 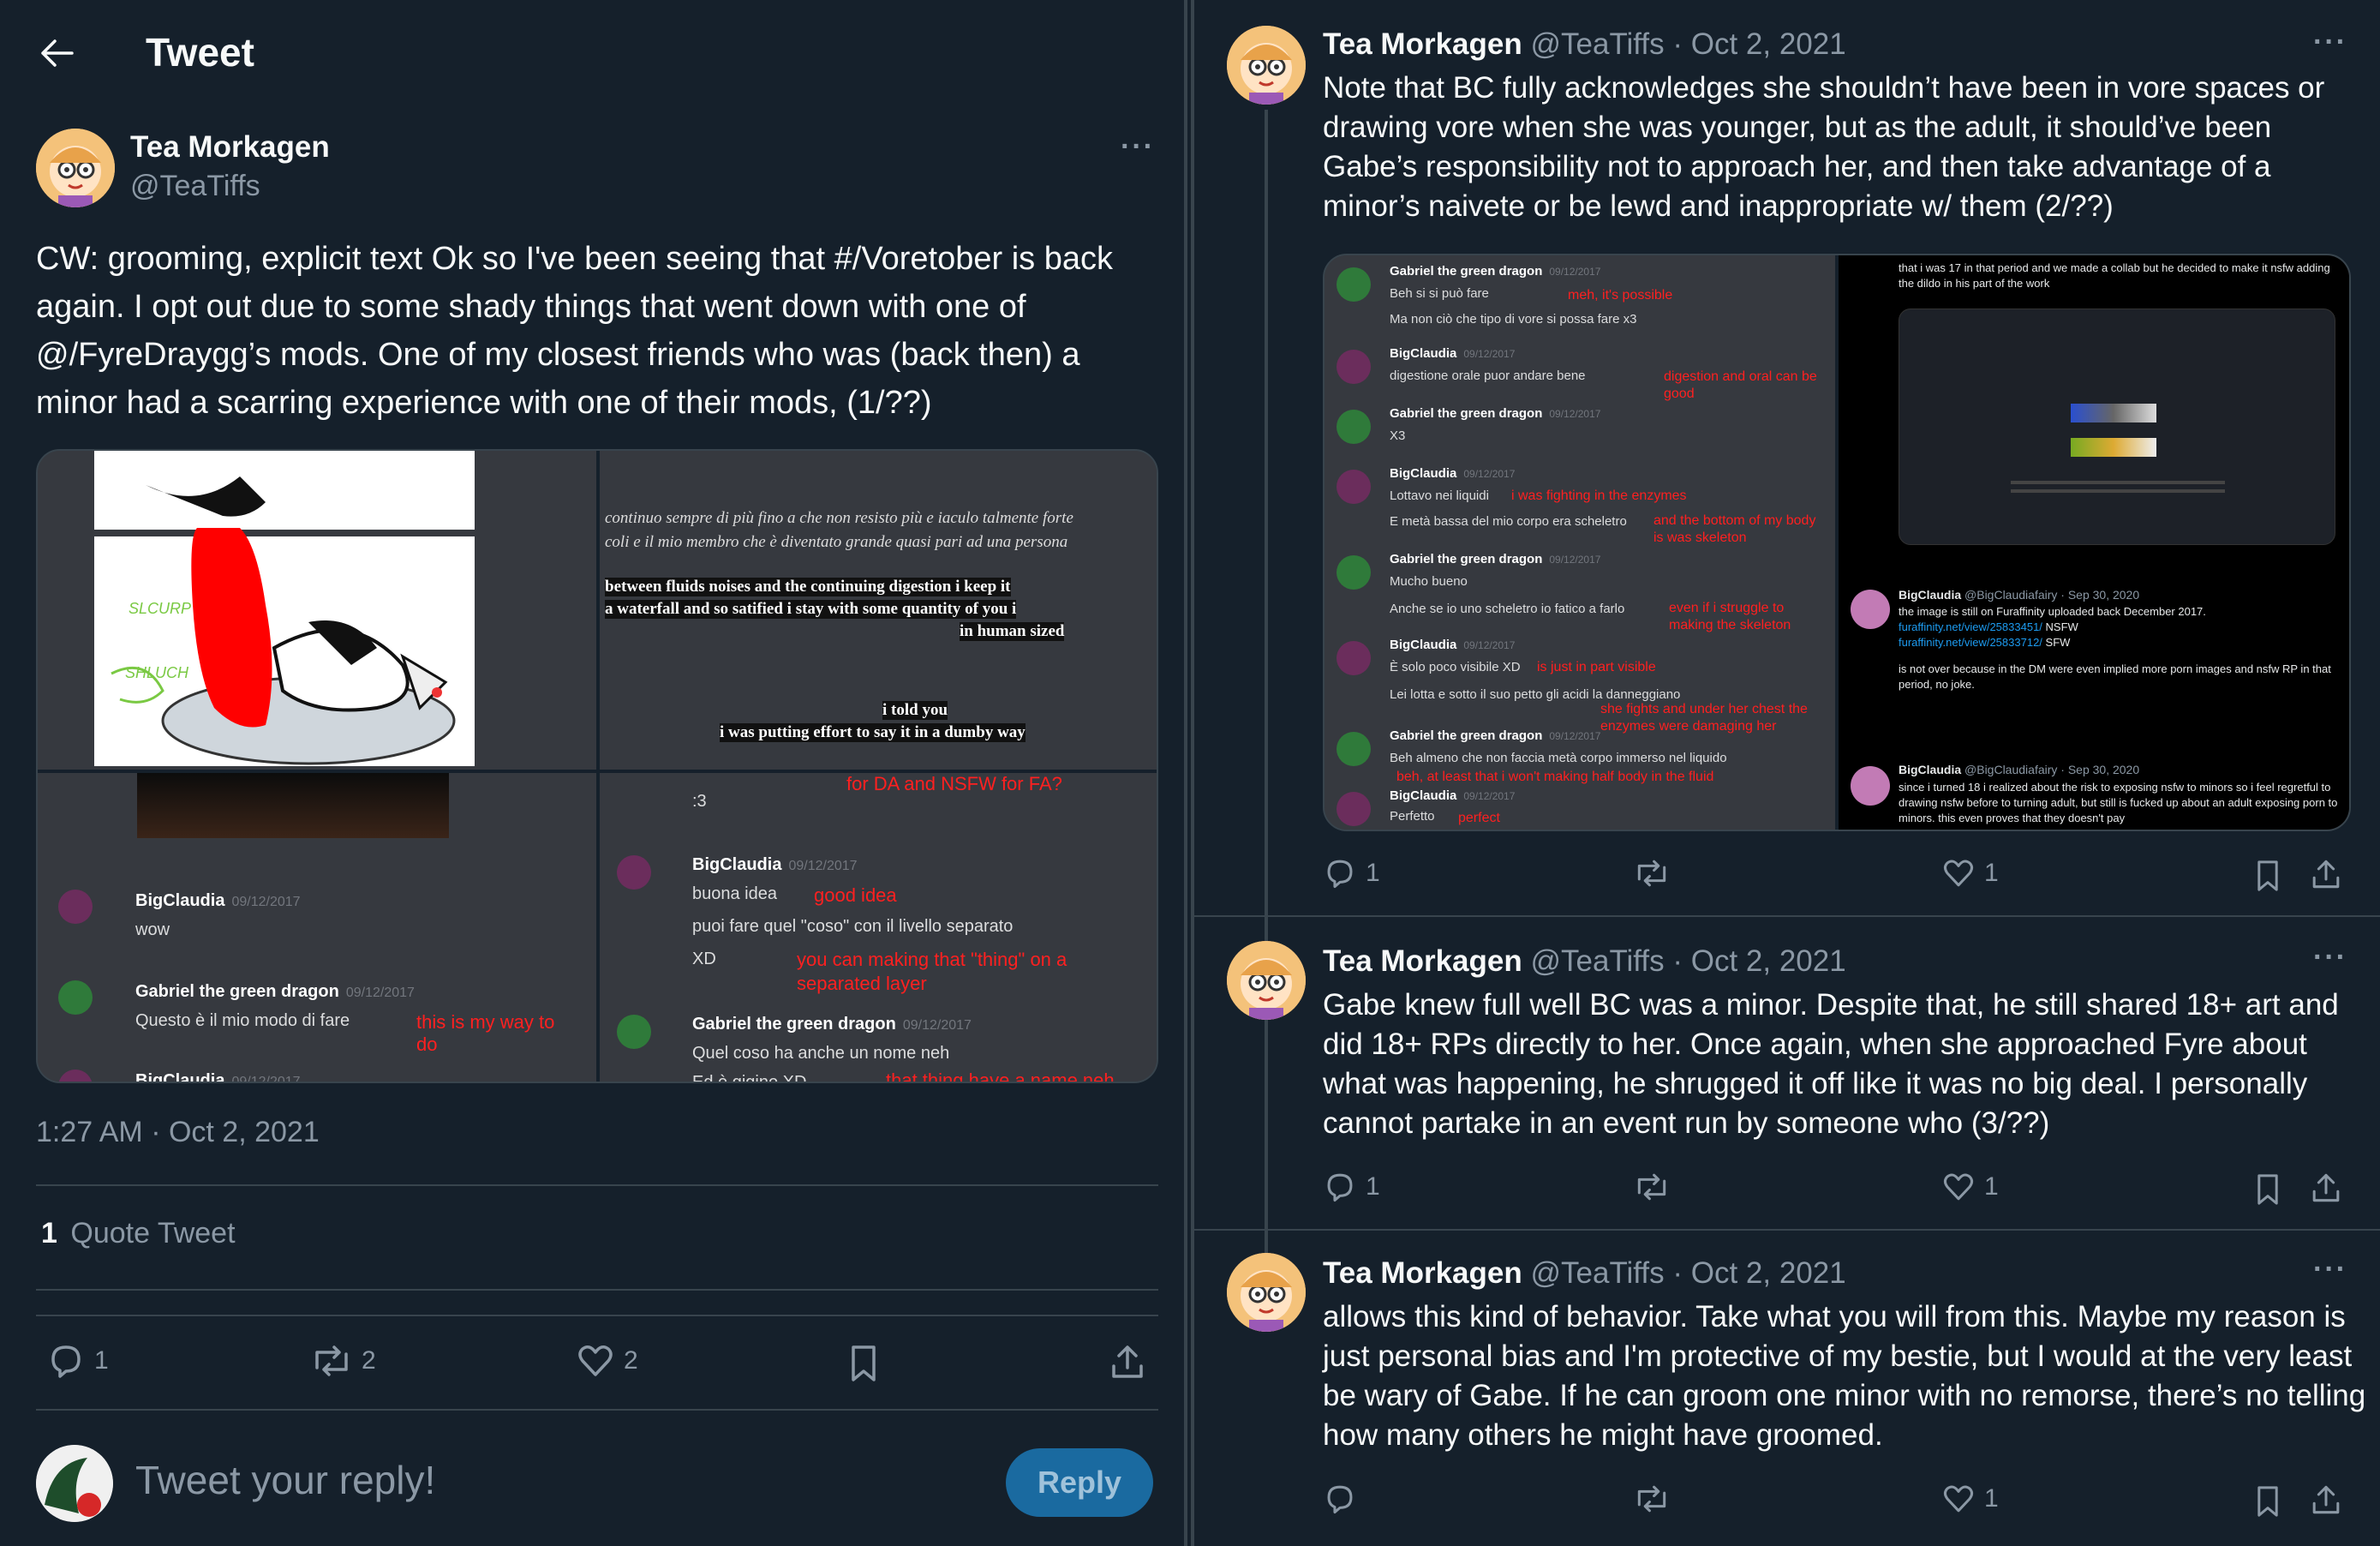 What do you see at coordinates (915, 710) in the screenshot?
I see `caption-line-6: i told you` at bounding box center [915, 710].